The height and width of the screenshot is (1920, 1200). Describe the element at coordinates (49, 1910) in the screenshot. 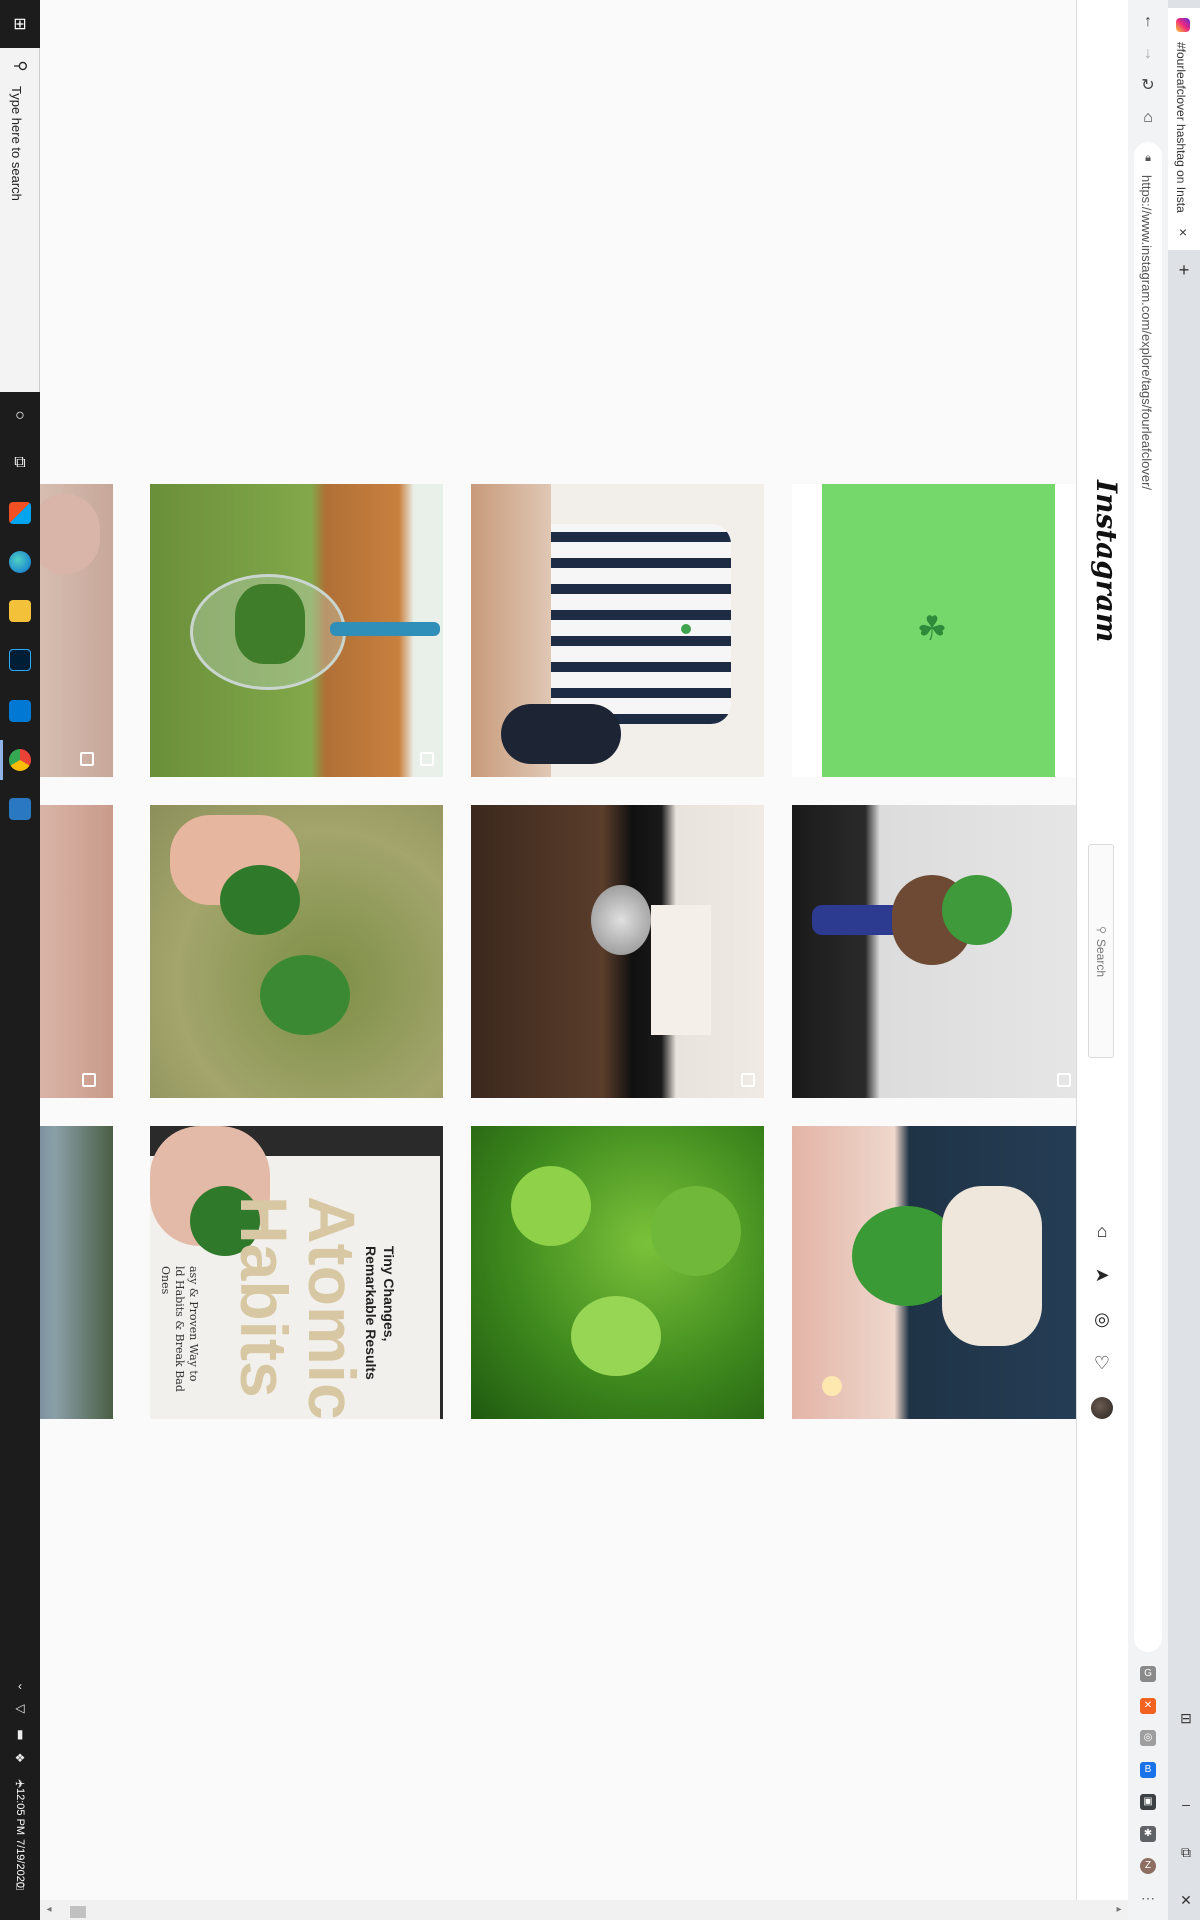

I see `scroll-left-icon: ◂` at that location.